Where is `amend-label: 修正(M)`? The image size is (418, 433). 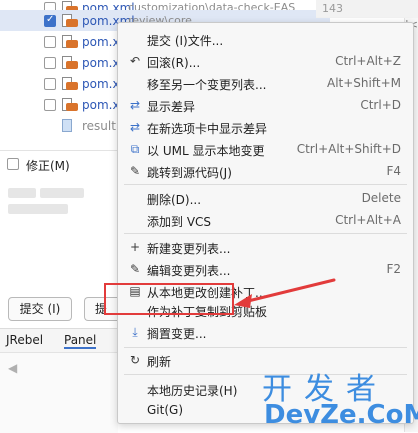 amend-label: 修正(M) is located at coordinates (48, 166).